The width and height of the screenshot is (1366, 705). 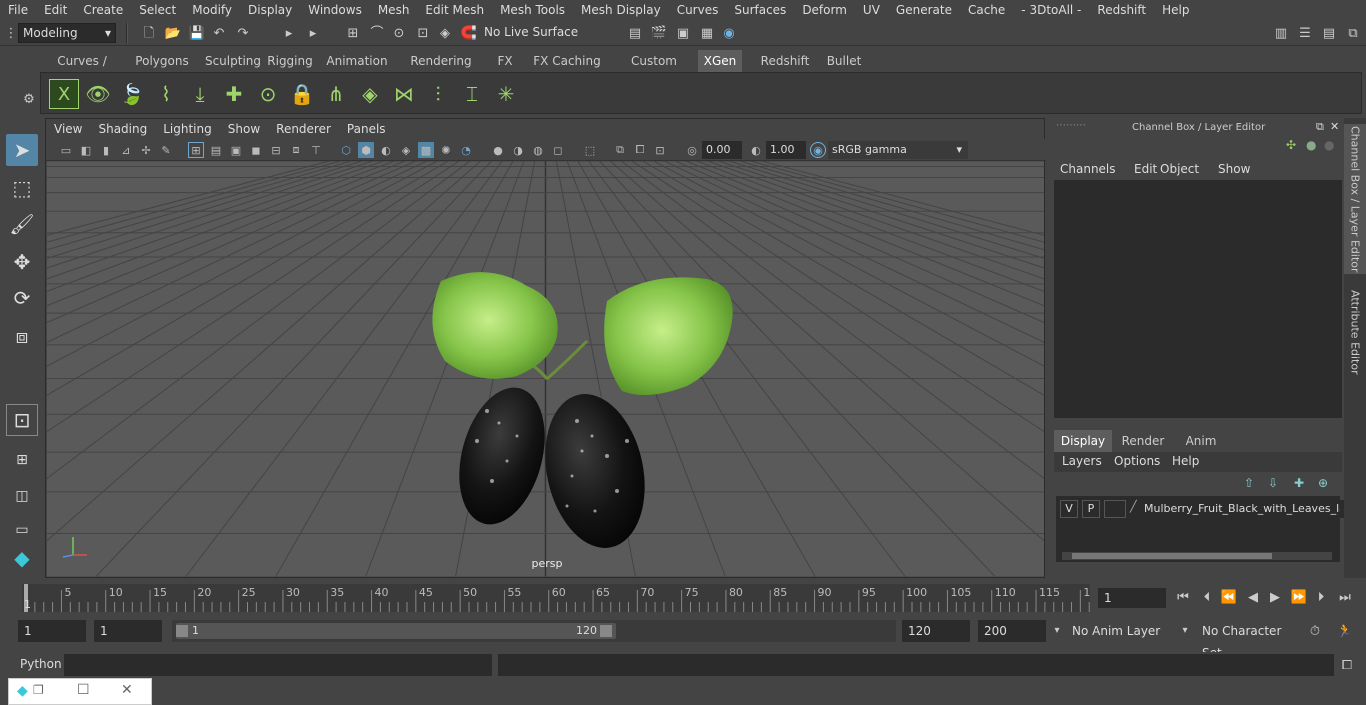 What do you see at coordinates (303, 129) in the screenshot?
I see `viewport-menu-4: Renderer` at bounding box center [303, 129].